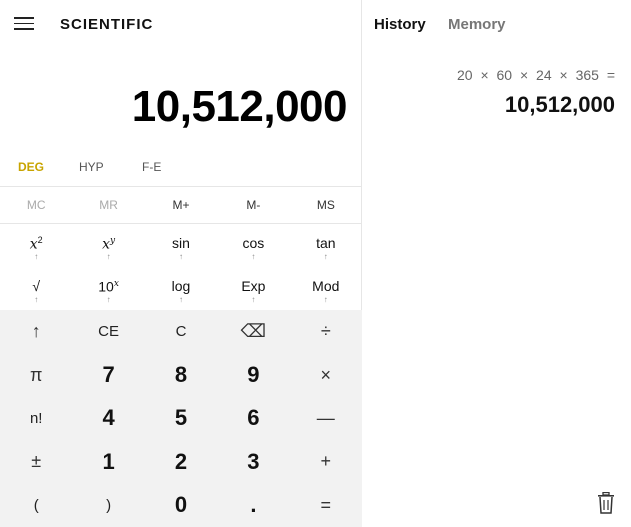  What do you see at coordinates (326, 461) in the screenshot?
I see `add-button: +` at bounding box center [326, 461].